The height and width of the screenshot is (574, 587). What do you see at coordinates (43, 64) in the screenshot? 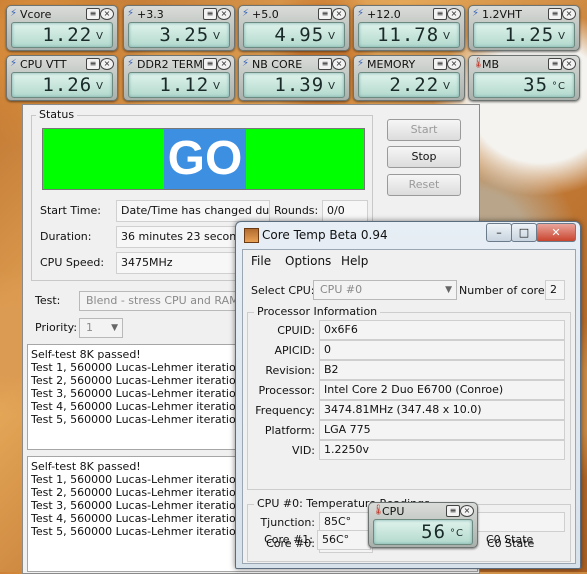
I see `gadget-label: CPU VTT` at bounding box center [43, 64].